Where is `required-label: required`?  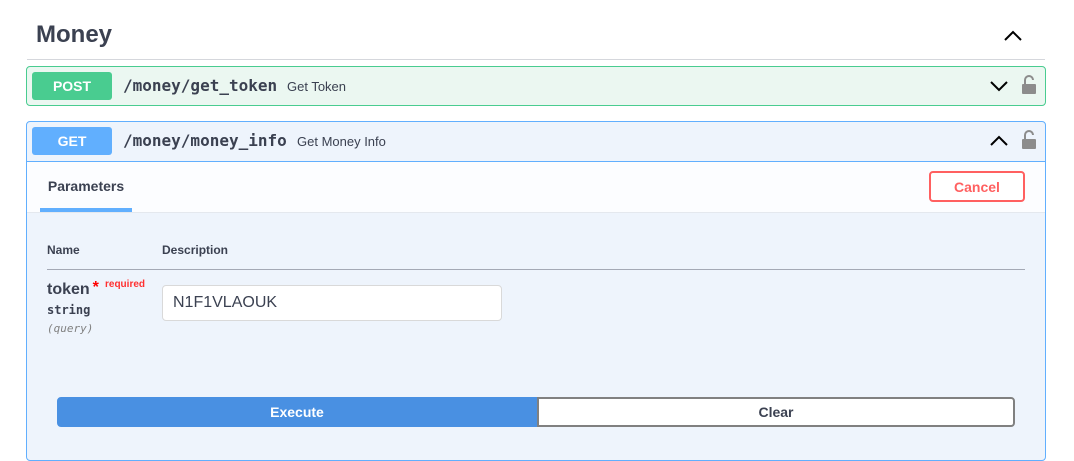 required-label: required is located at coordinates (125, 284).